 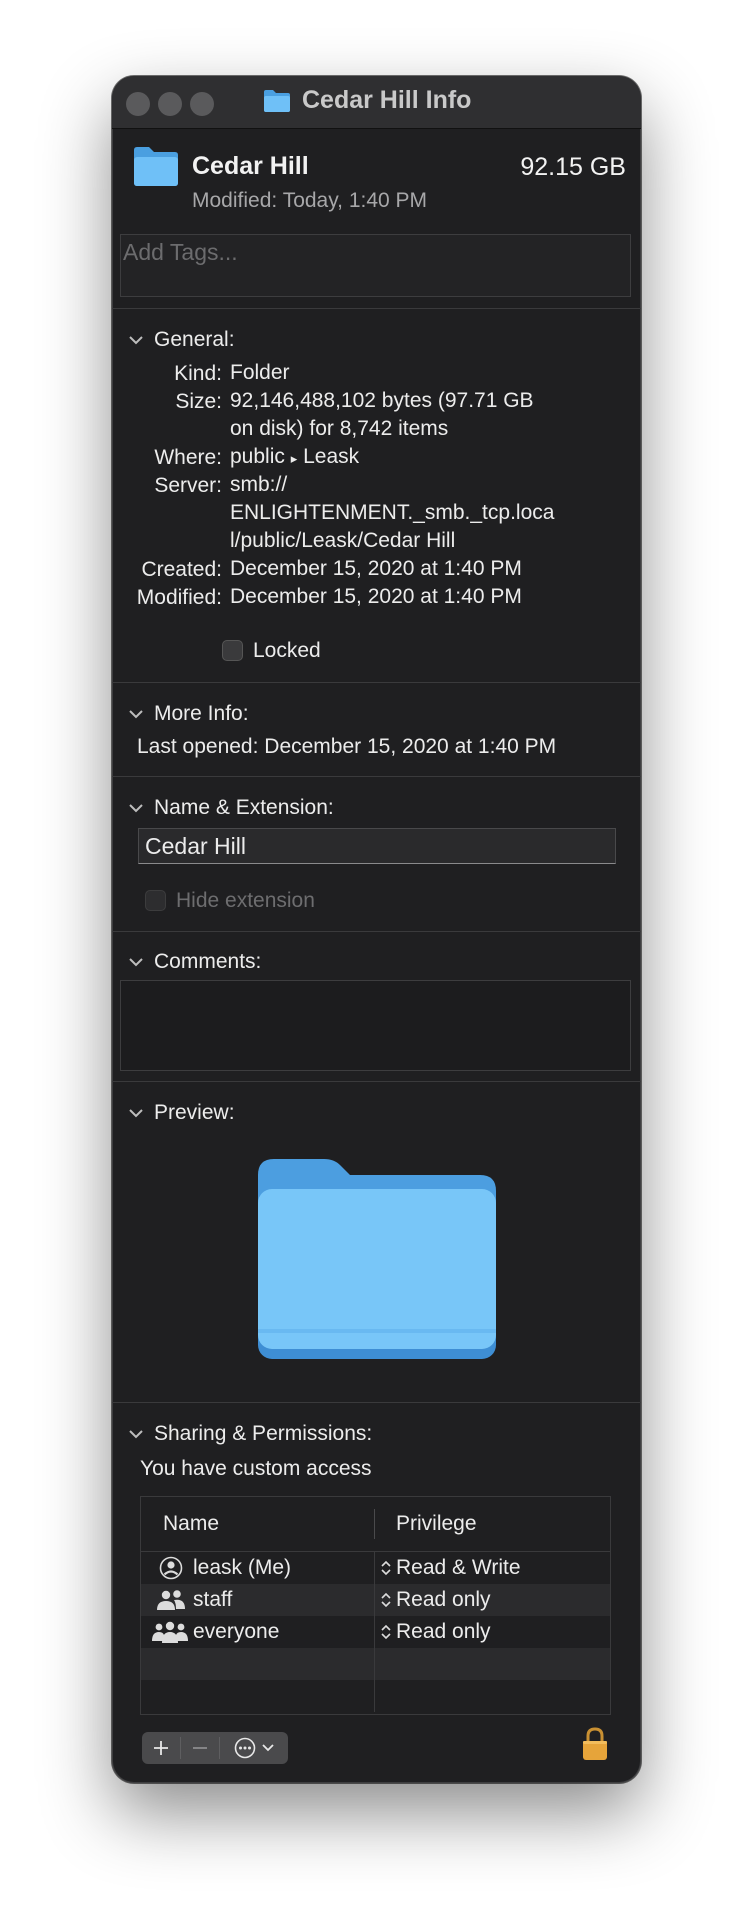 What do you see at coordinates (573, 167) in the screenshot?
I see `item-size: 92.15 GB` at bounding box center [573, 167].